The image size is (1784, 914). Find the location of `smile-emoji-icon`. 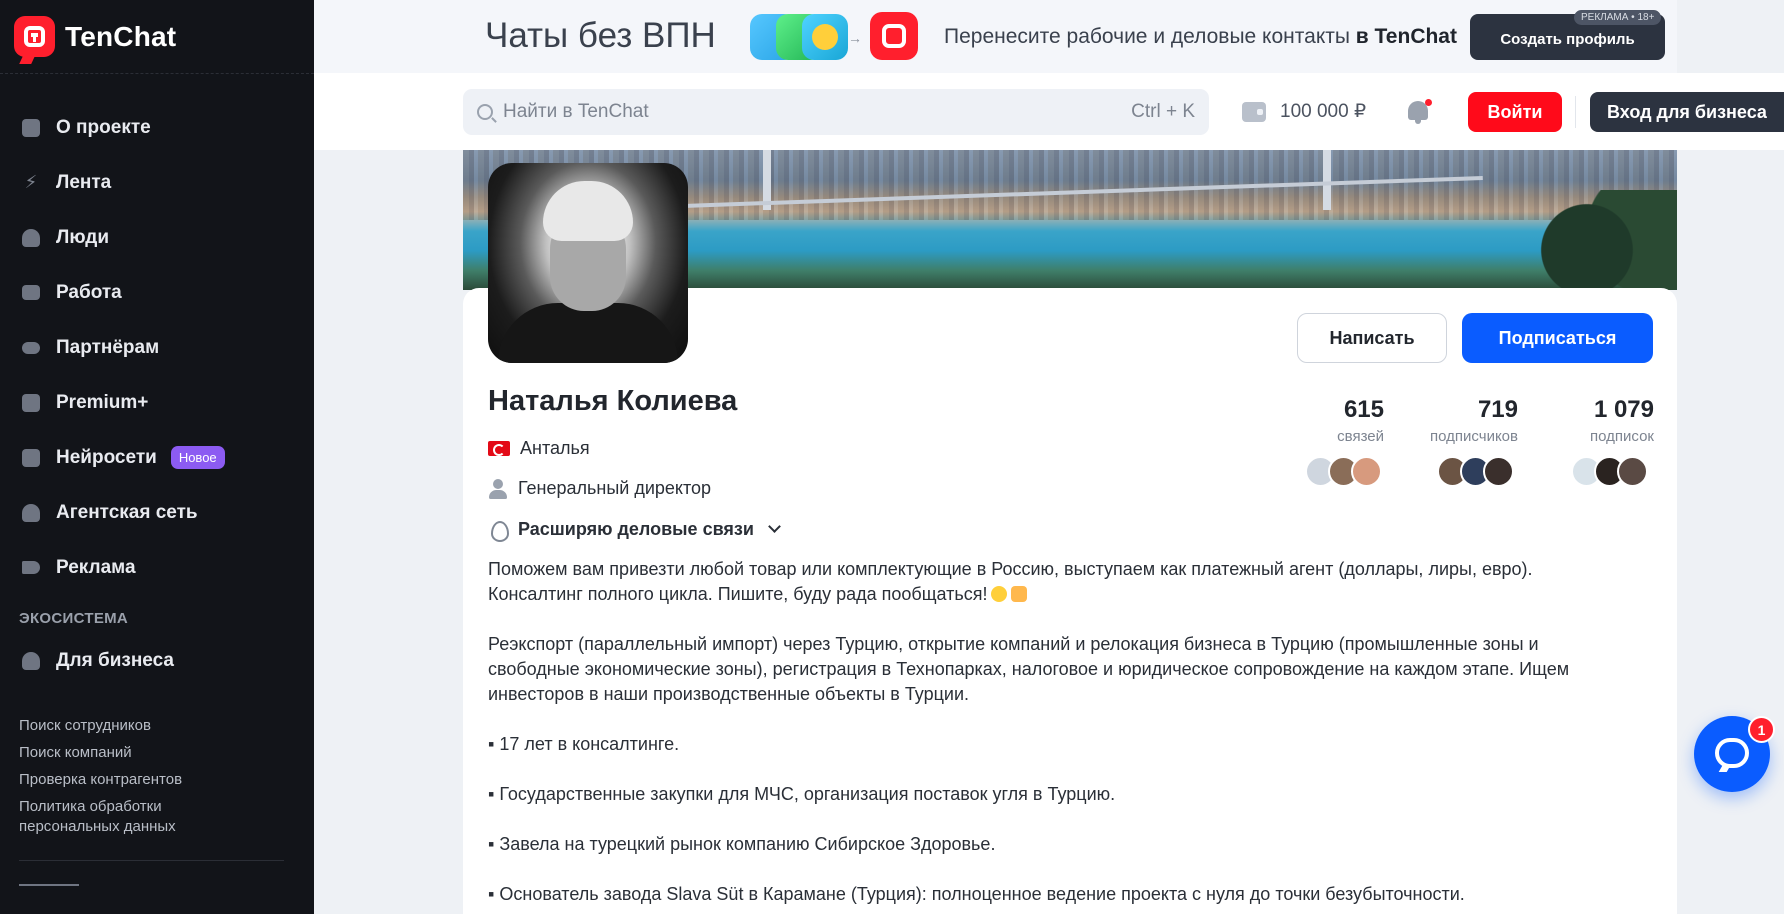

smile-emoji-icon is located at coordinates (999, 594).